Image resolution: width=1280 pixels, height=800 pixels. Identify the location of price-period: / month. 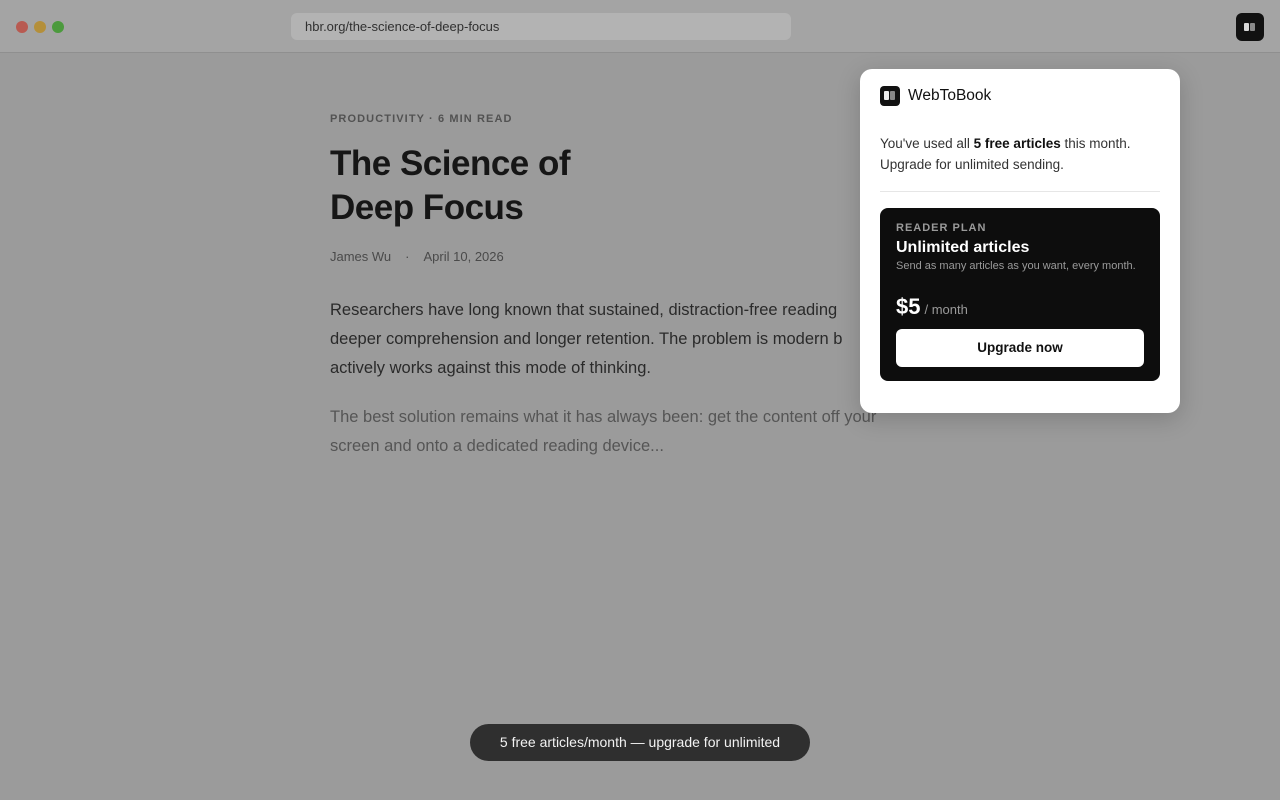
(946, 309).